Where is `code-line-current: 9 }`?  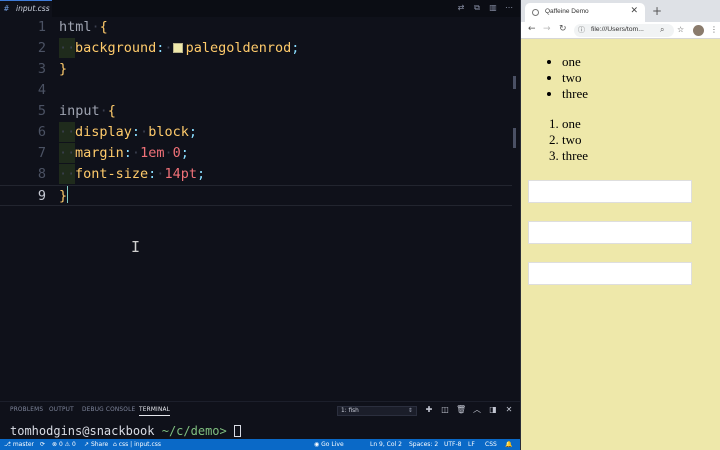
code-line-current: 9 } is located at coordinates (256, 195).